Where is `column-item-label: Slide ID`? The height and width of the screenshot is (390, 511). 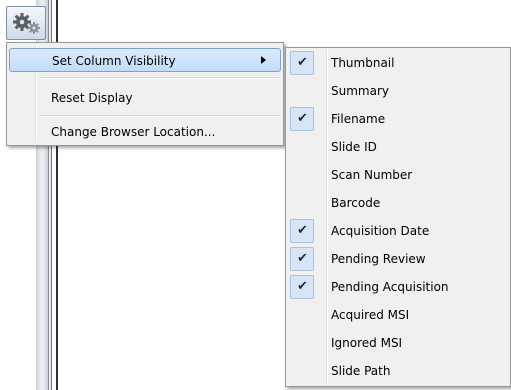 column-item-label: Slide ID is located at coordinates (354, 147).